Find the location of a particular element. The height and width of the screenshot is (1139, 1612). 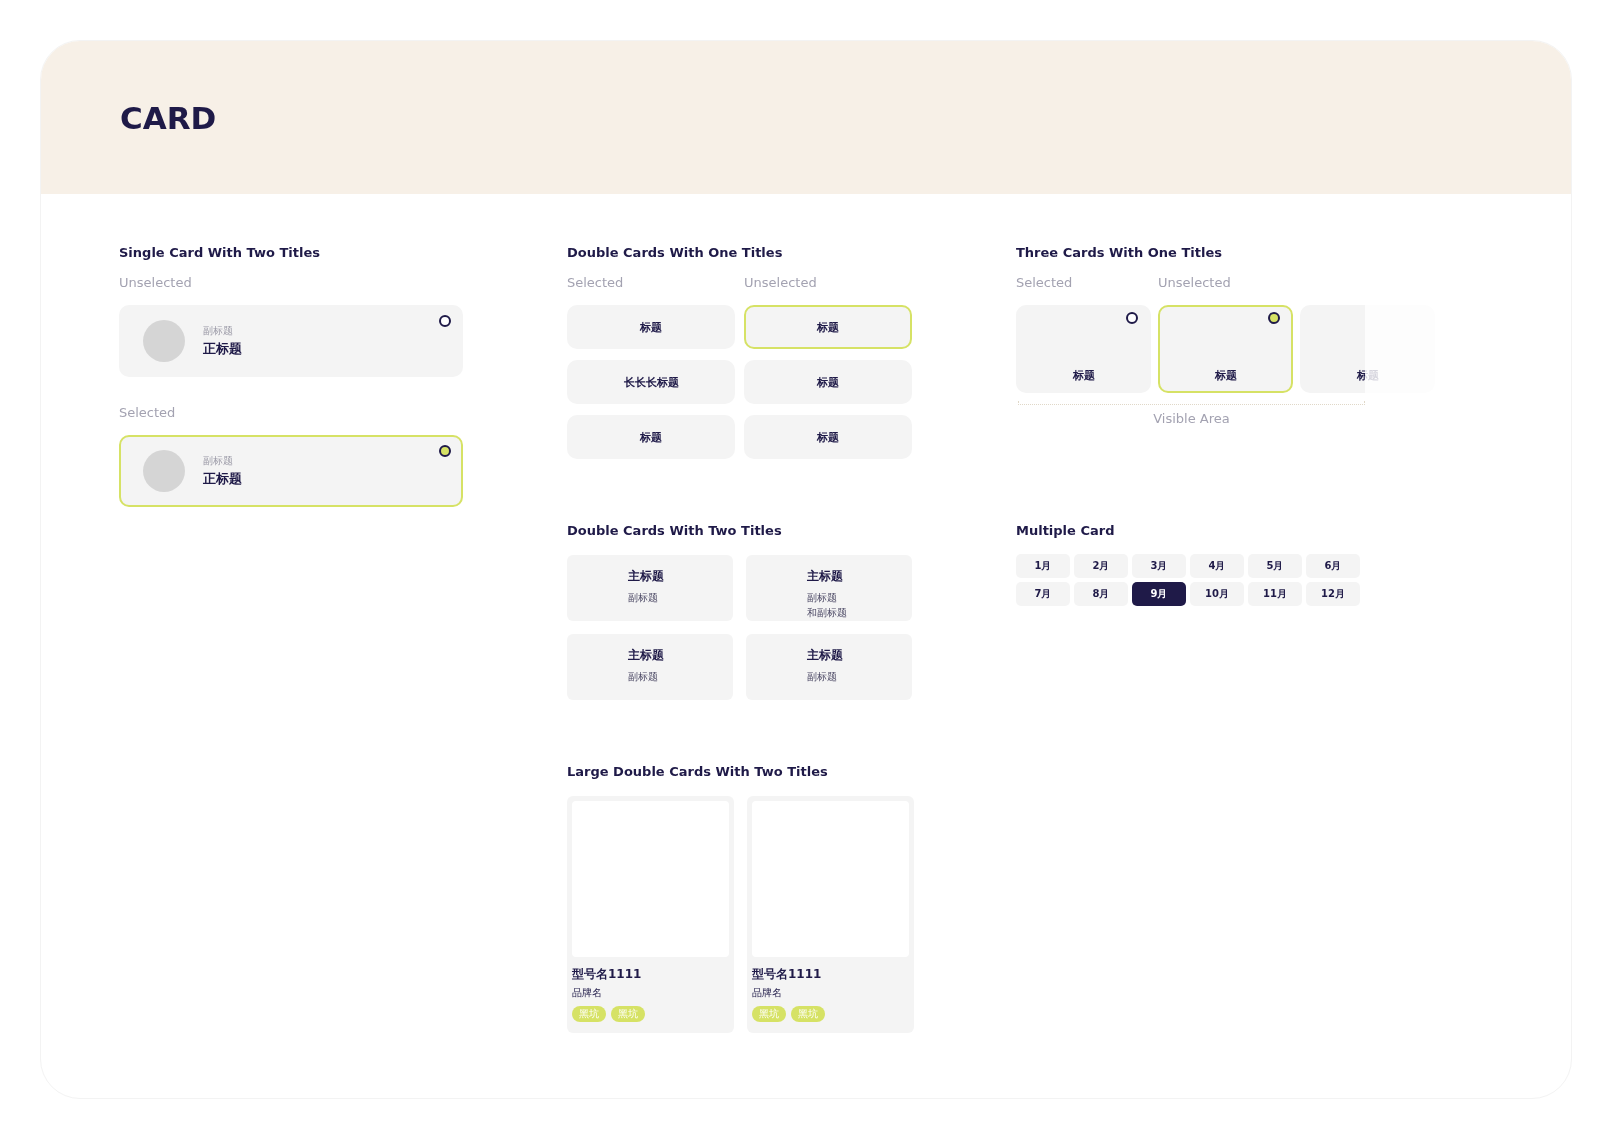

section-title: Three Cards With One Titles is located at coordinates (1119, 253).